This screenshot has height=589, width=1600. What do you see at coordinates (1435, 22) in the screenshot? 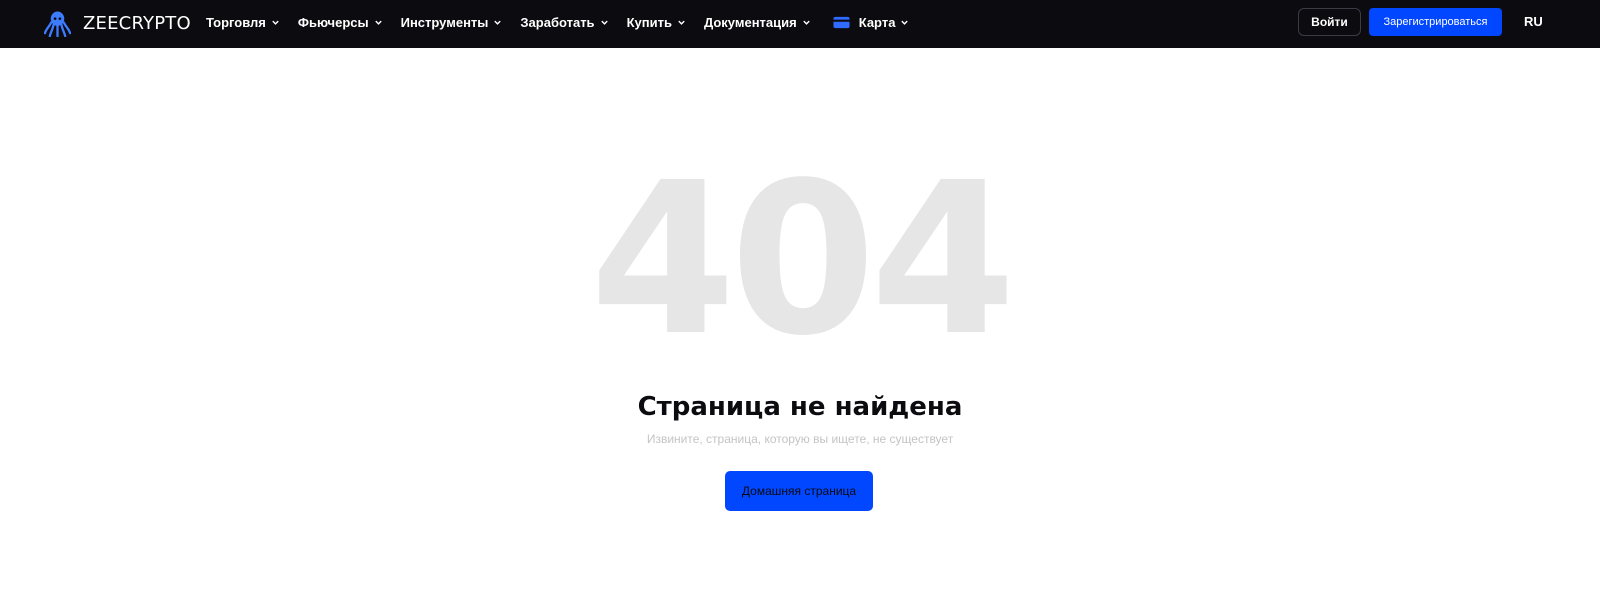
I see `register-button: Зарегистрироваться` at bounding box center [1435, 22].